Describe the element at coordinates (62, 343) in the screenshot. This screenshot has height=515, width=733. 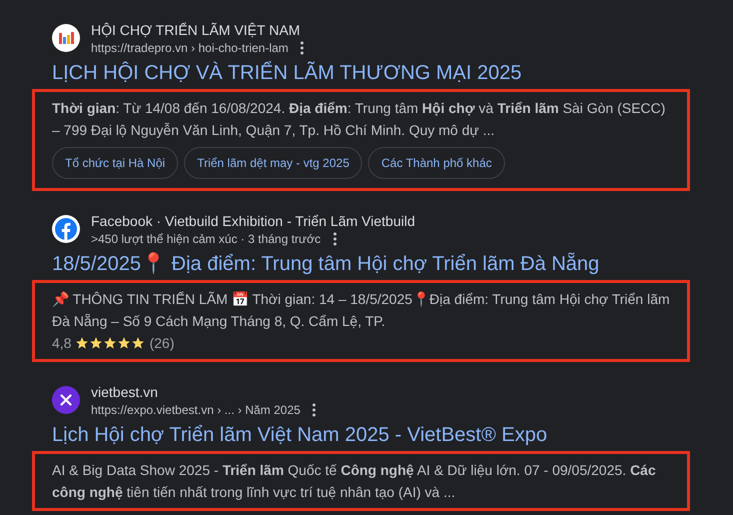
I see `rating-value: 4,8` at that location.